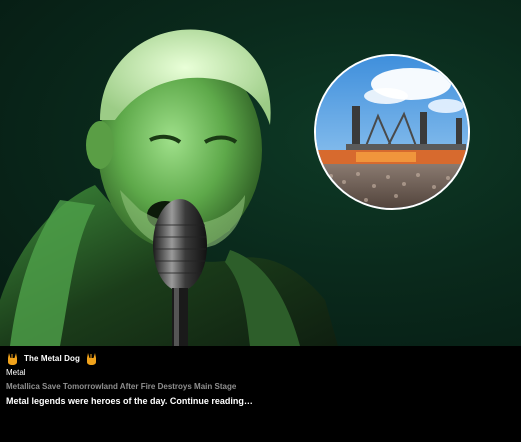  I want to click on inset-festival-photo, so click(392, 132).